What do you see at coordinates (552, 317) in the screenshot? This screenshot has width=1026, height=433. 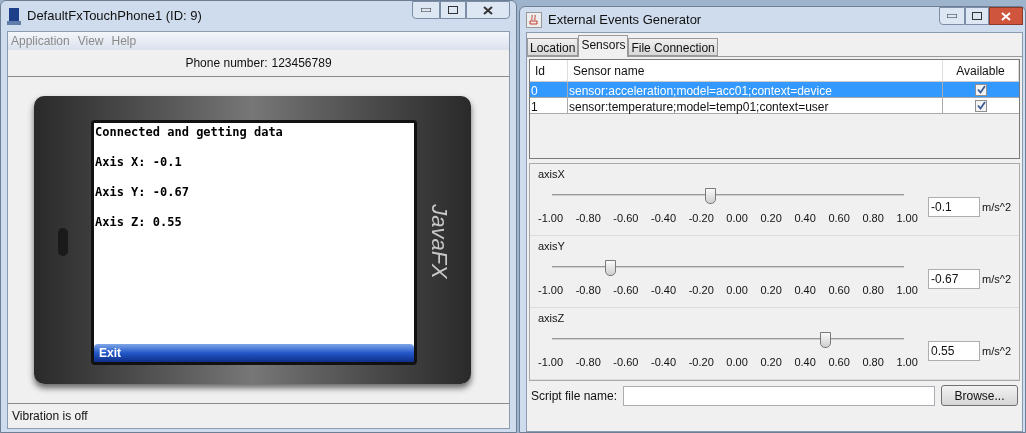 I see `slider-label: axisZ` at bounding box center [552, 317].